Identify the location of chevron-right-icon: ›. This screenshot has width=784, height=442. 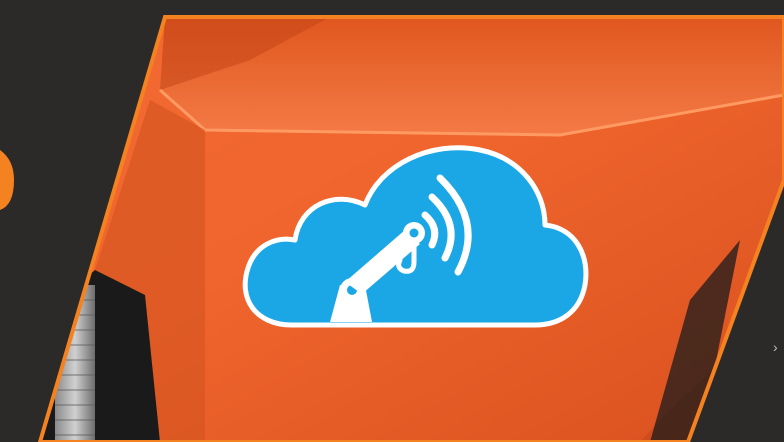
(775, 347).